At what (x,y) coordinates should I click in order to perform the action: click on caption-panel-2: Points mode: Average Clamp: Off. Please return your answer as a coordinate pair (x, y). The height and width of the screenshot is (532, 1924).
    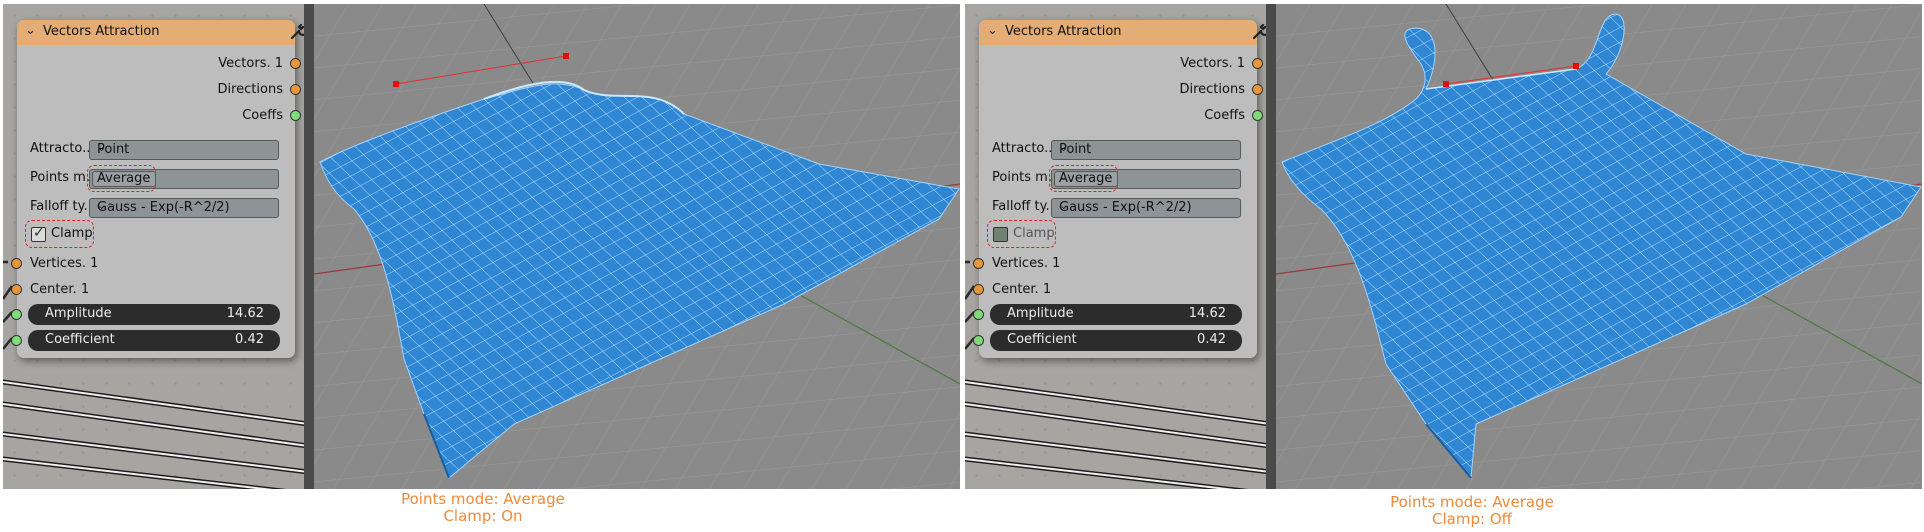
    Looking at the image, I should click on (1472, 511).